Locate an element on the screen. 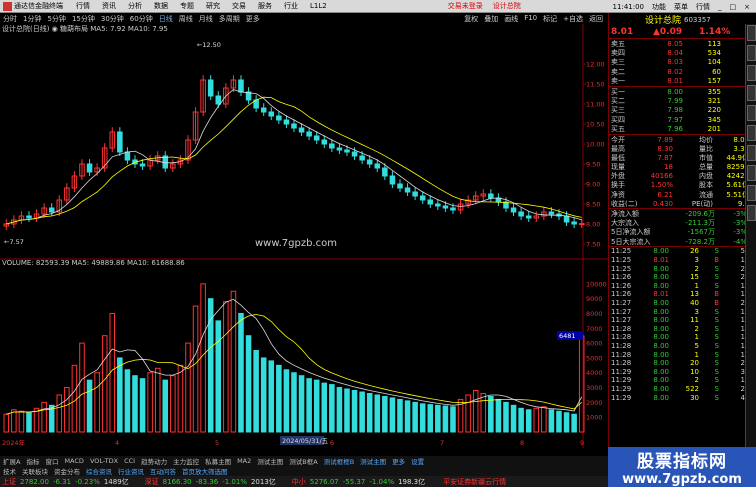 This screenshot has height=487, width=756. ask-row: 卖一 8.01 157 is located at coordinates (682, 81).